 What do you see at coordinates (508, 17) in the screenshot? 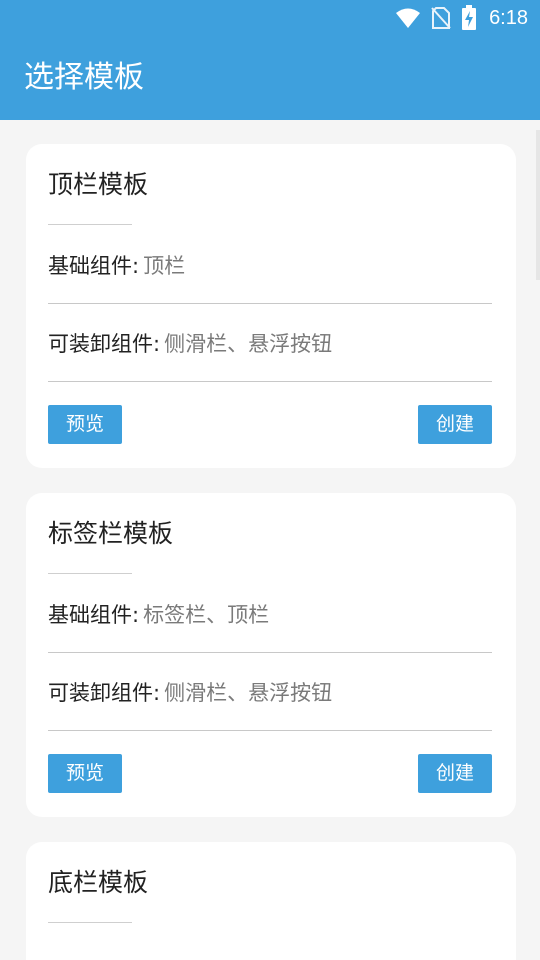
I see `status-time: 6:18` at bounding box center [508, 17].